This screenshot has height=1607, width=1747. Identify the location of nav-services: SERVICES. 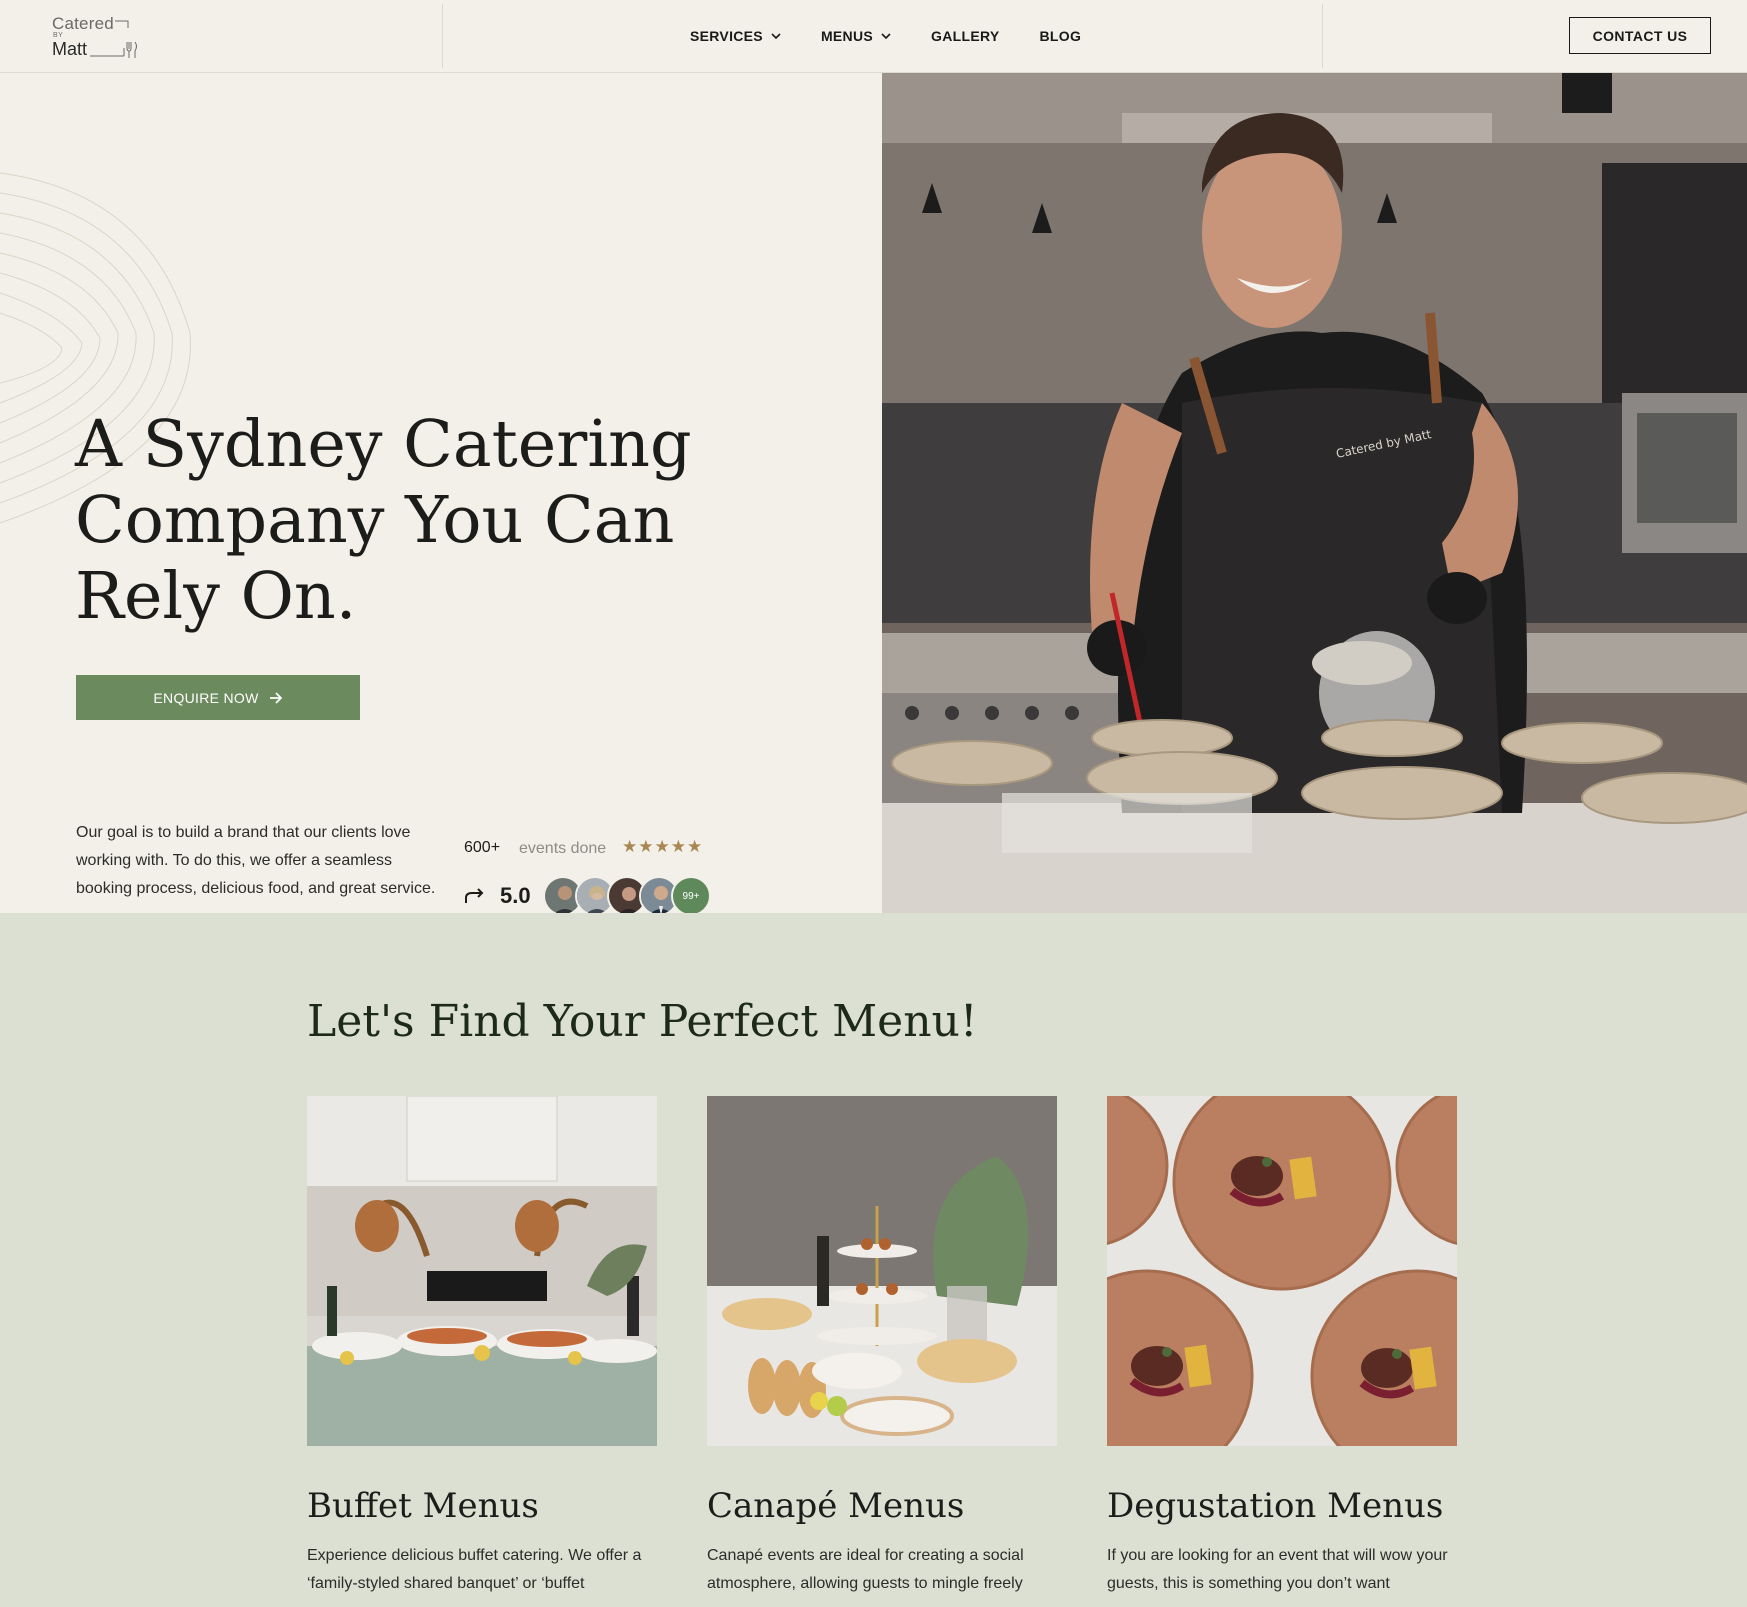
(735, 36).